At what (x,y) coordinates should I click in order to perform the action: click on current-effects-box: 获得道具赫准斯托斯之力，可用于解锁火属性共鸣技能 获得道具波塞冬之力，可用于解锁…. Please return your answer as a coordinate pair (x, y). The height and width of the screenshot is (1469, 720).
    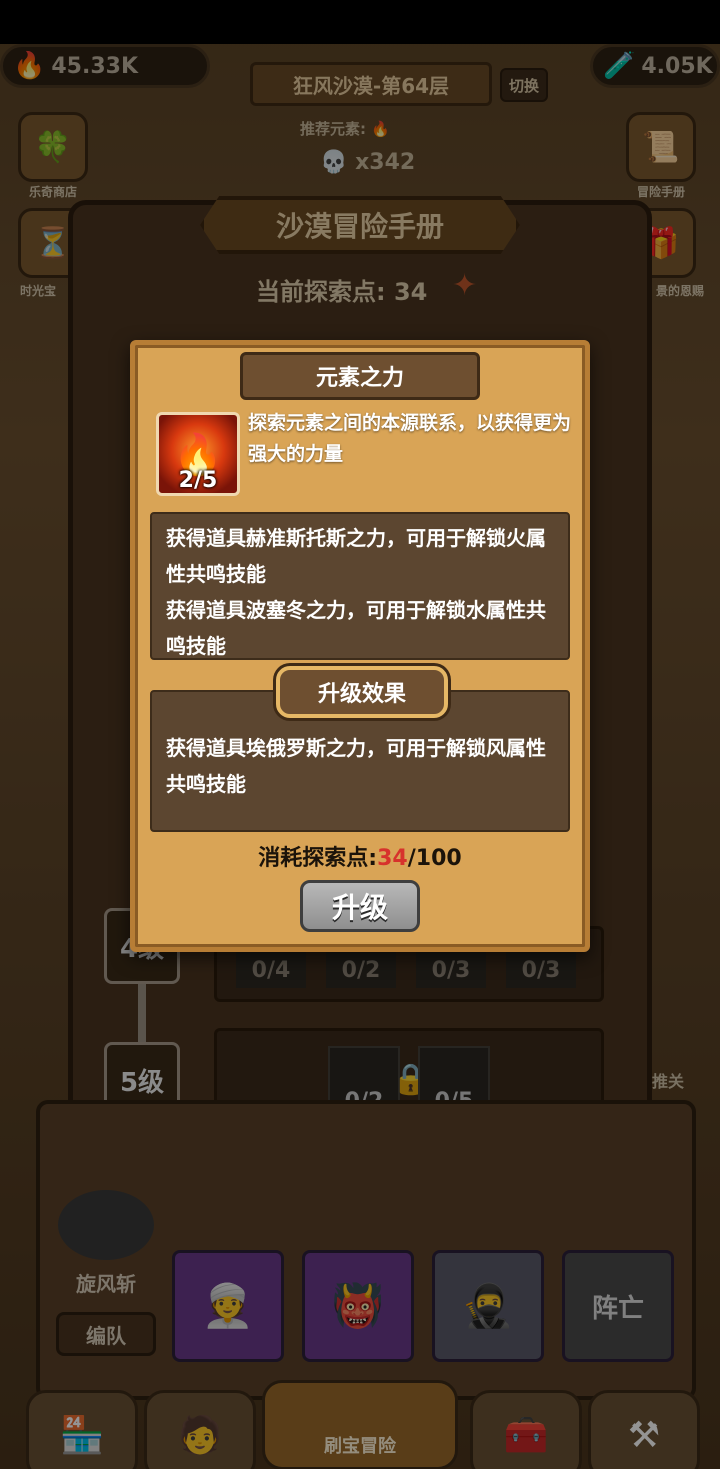
    Looking at the image, I should click on (360, 586).